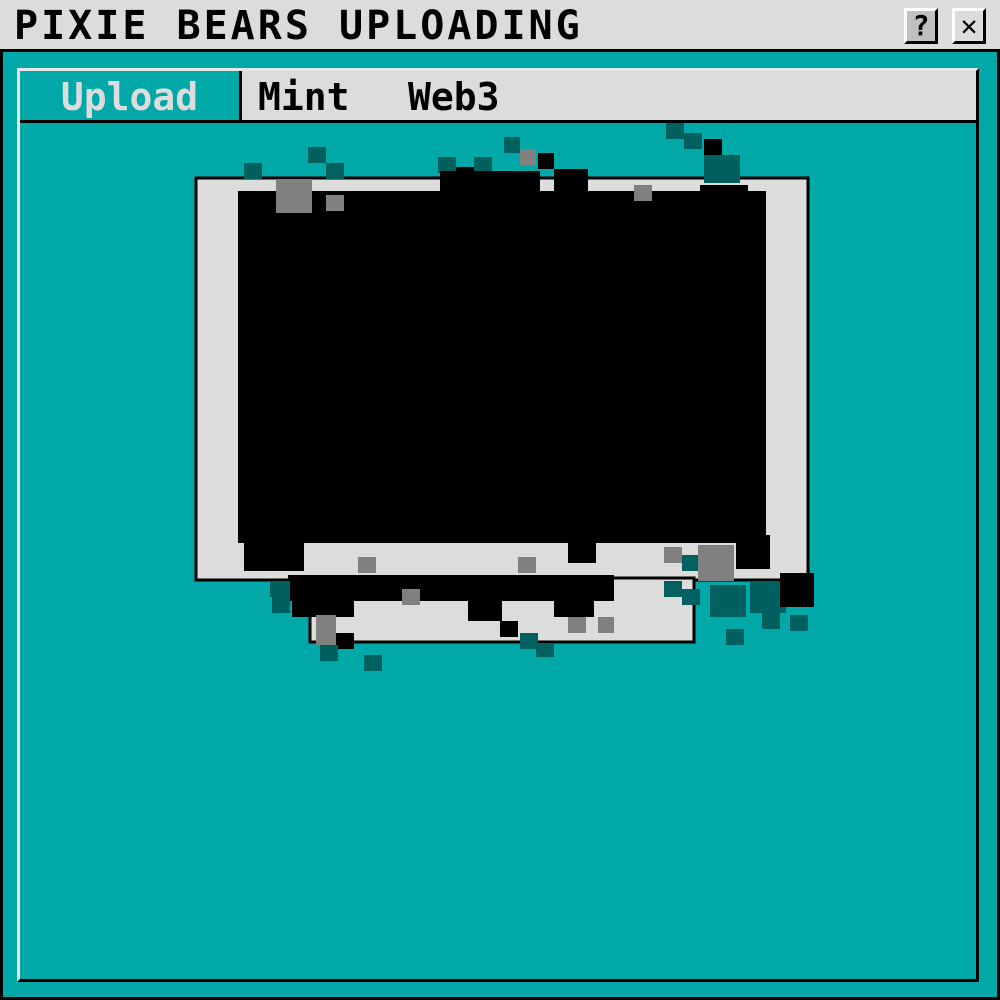  I want to click on close-button: ✕, so click(969, 26).